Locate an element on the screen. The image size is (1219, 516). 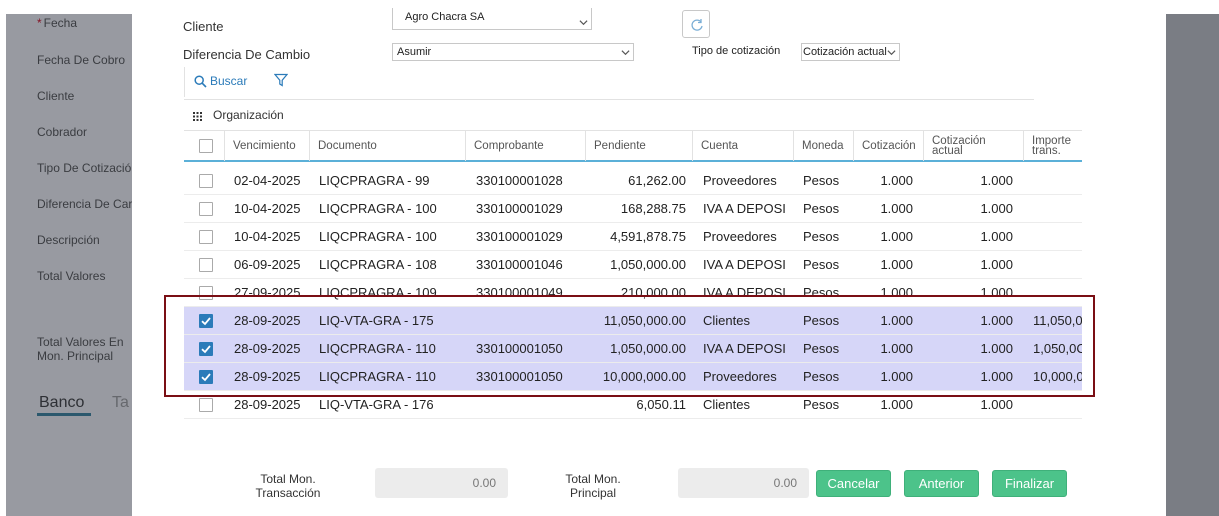
toolbar-divider is located at coordinates (184, 82).